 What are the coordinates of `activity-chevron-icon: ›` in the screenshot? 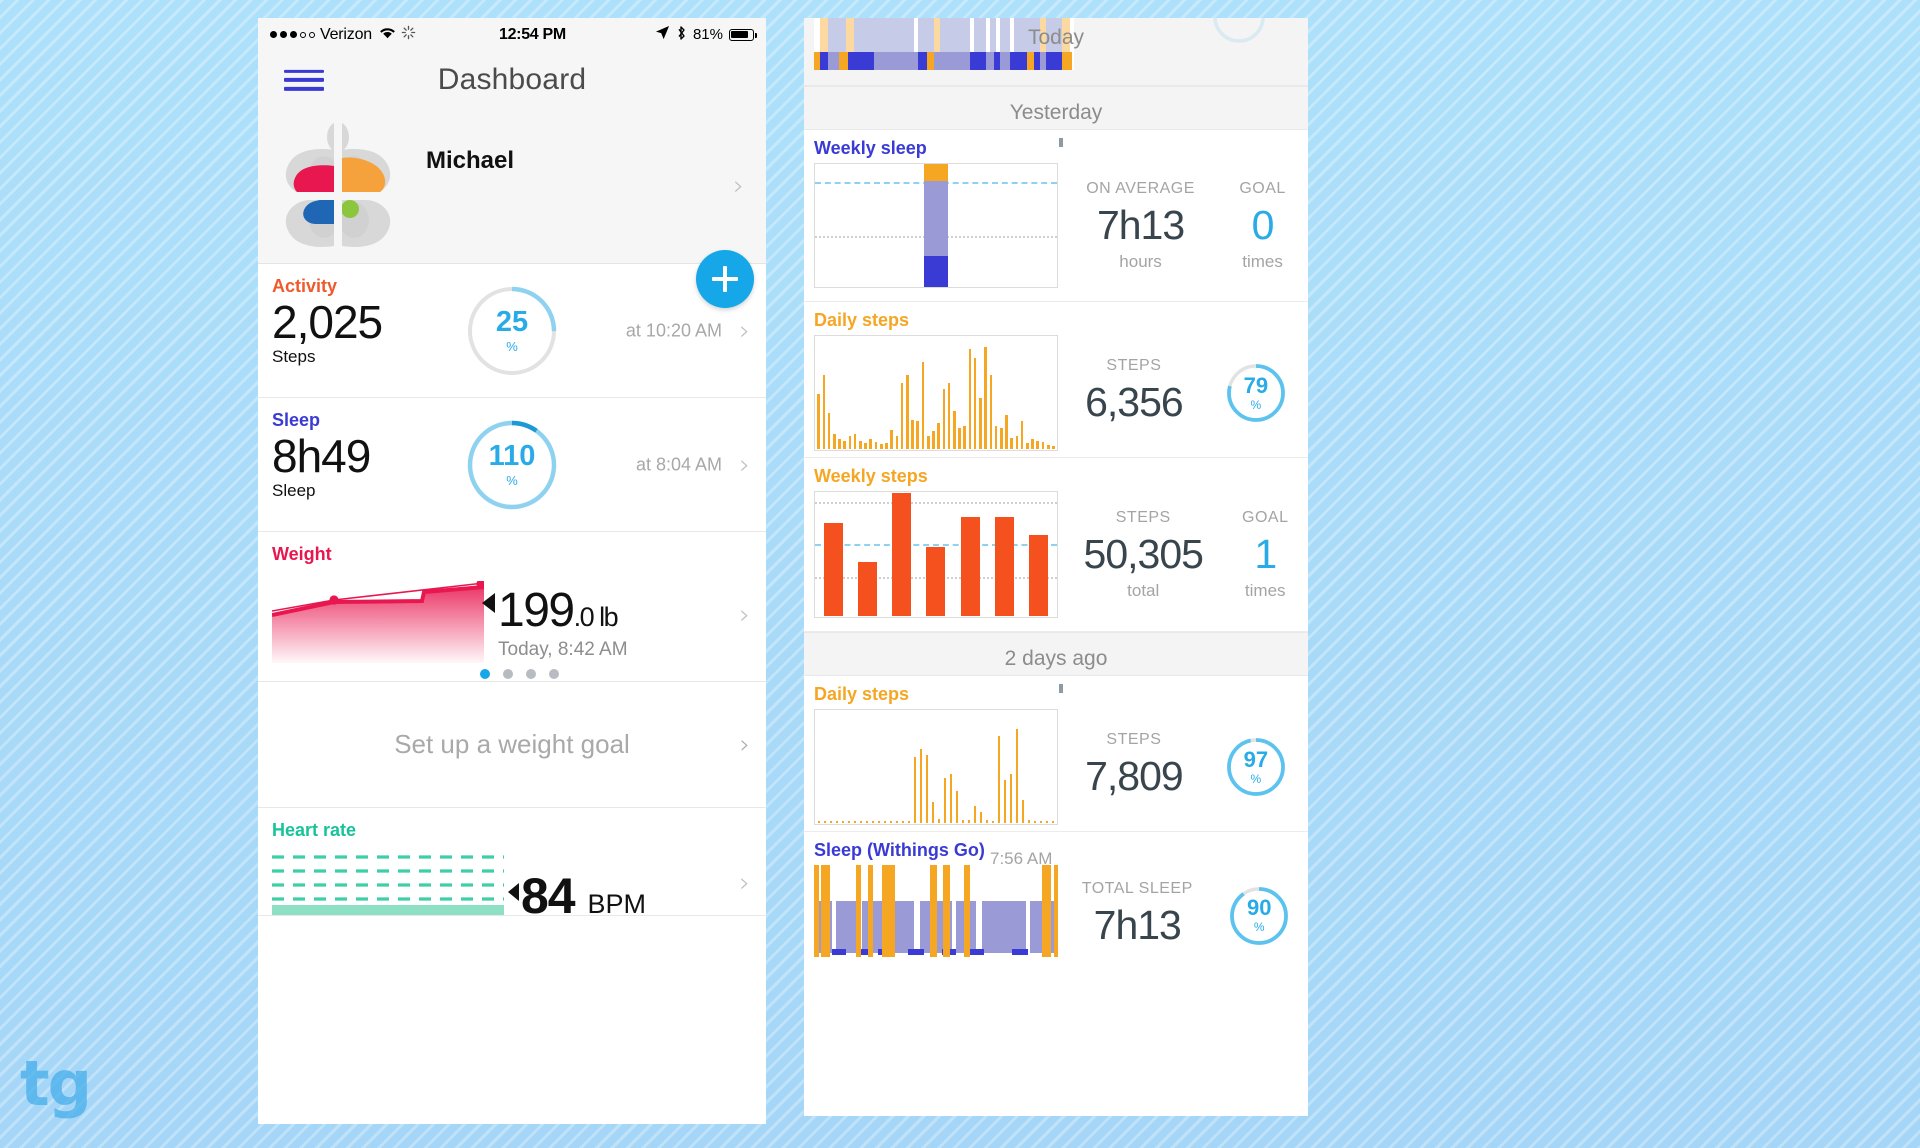 It's located at (744, 330).